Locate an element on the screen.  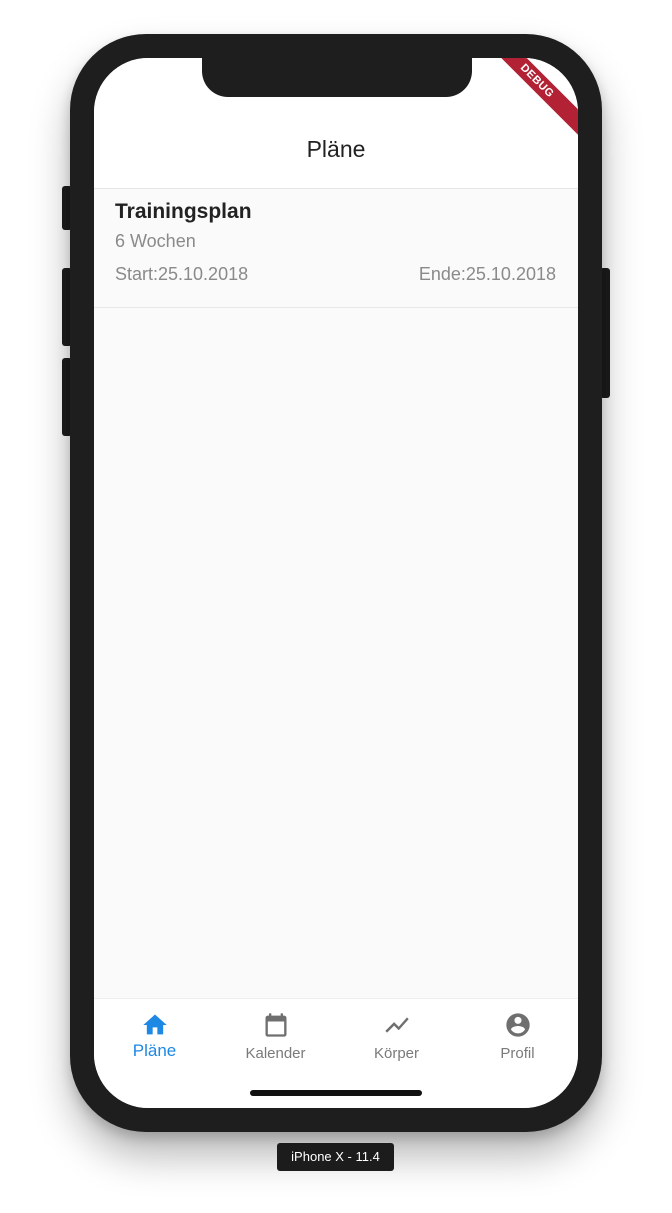
calendar-icon is located at coordinates (276, 1025).